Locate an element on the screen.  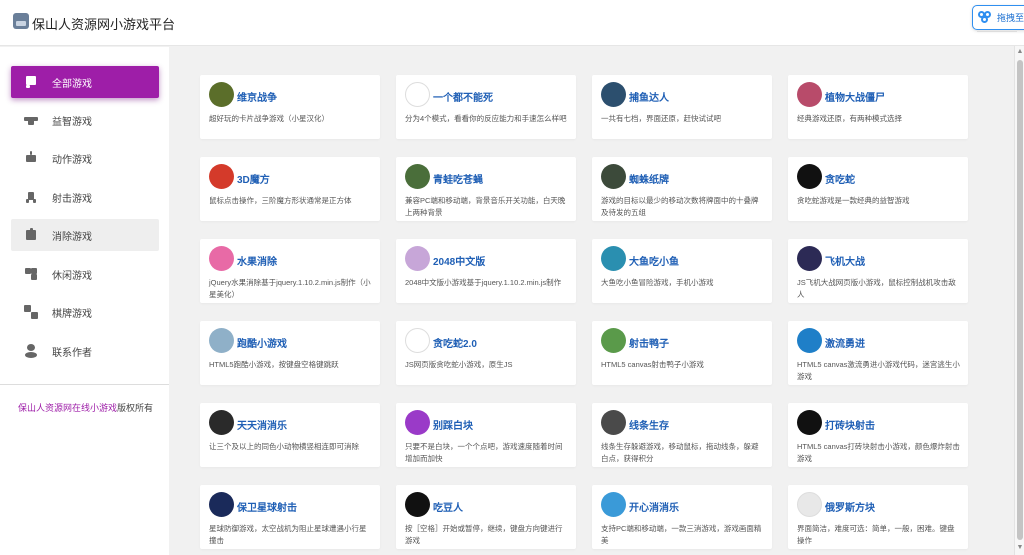
site-logo-icon is located at coordinates (21, 21).